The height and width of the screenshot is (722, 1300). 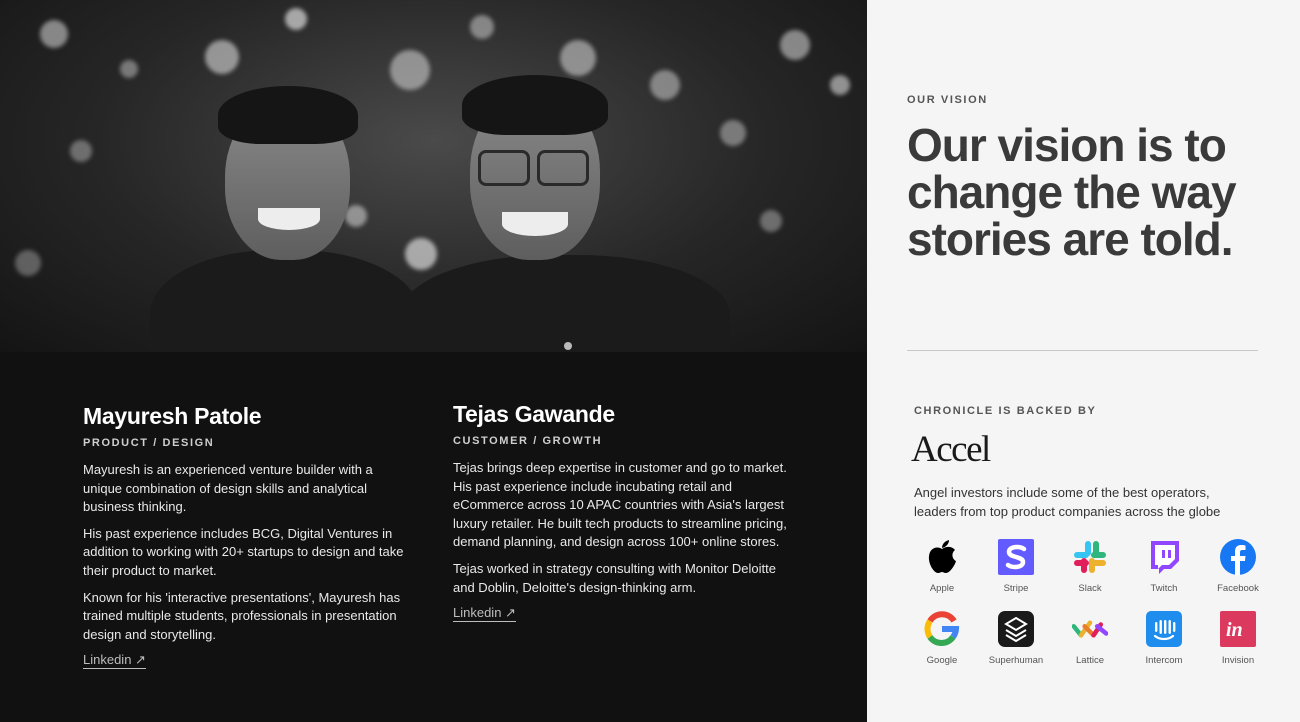 I want to click on investor-stripe: Stripe, so click(x=1016, y=566).